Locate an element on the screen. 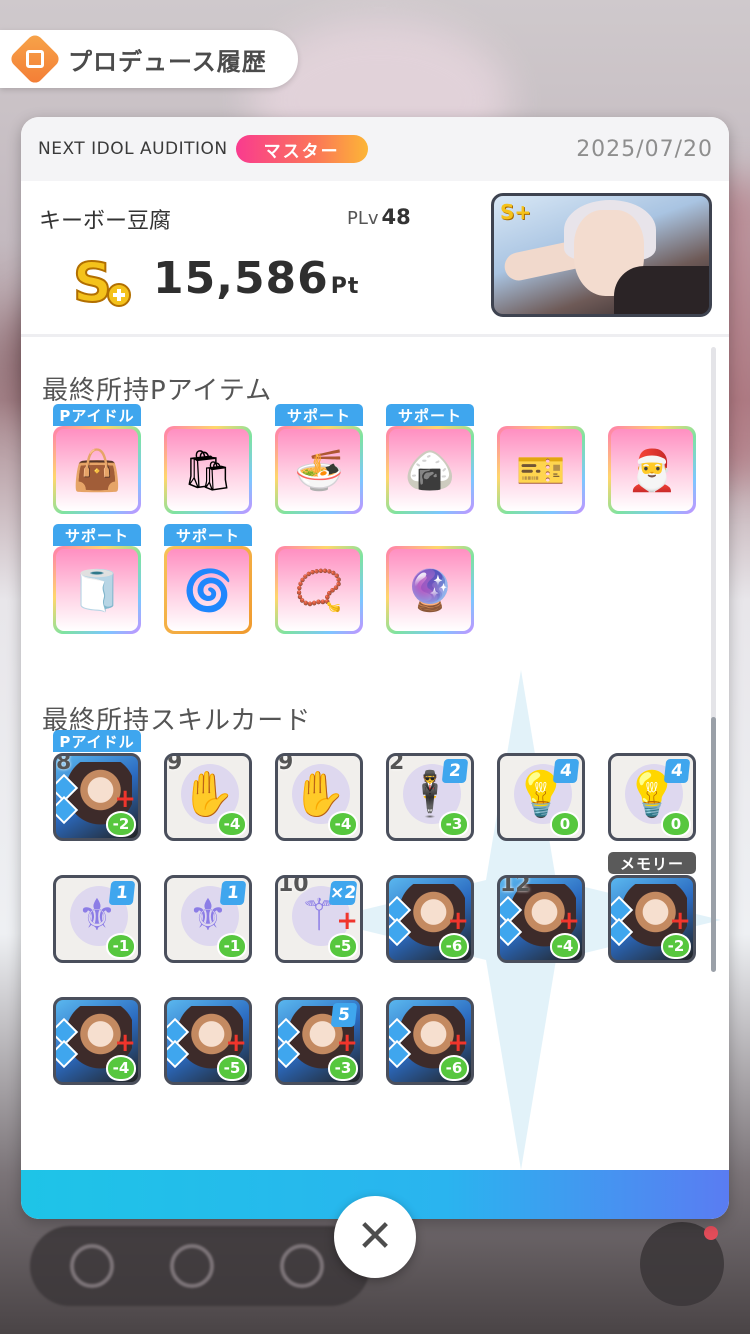 The width and height of the screenshot is (750, 1334). card-count: 2 is located at coordinates (397, 764).